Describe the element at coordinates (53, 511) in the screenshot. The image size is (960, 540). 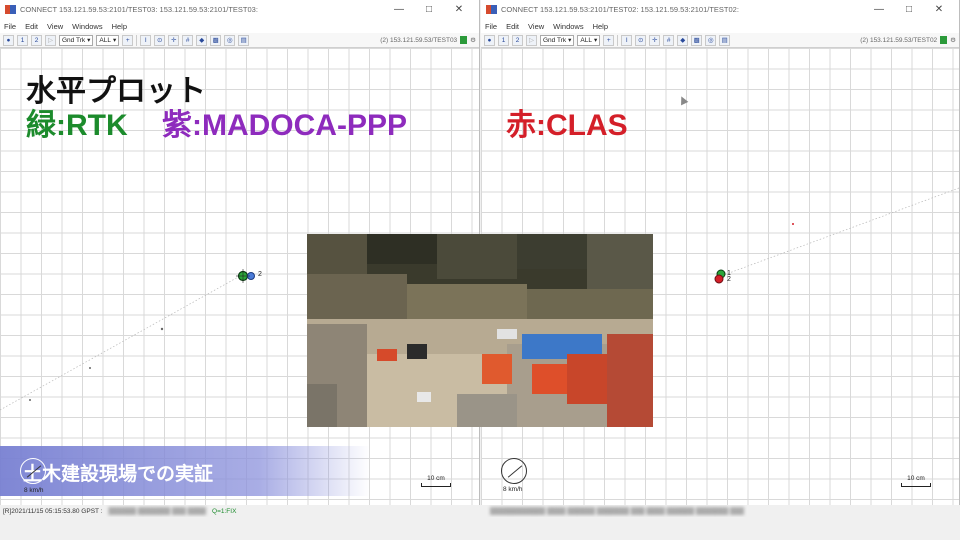
I see `status-time: [R]2021/11/15 05:15:53.80 GPST :` at that location.